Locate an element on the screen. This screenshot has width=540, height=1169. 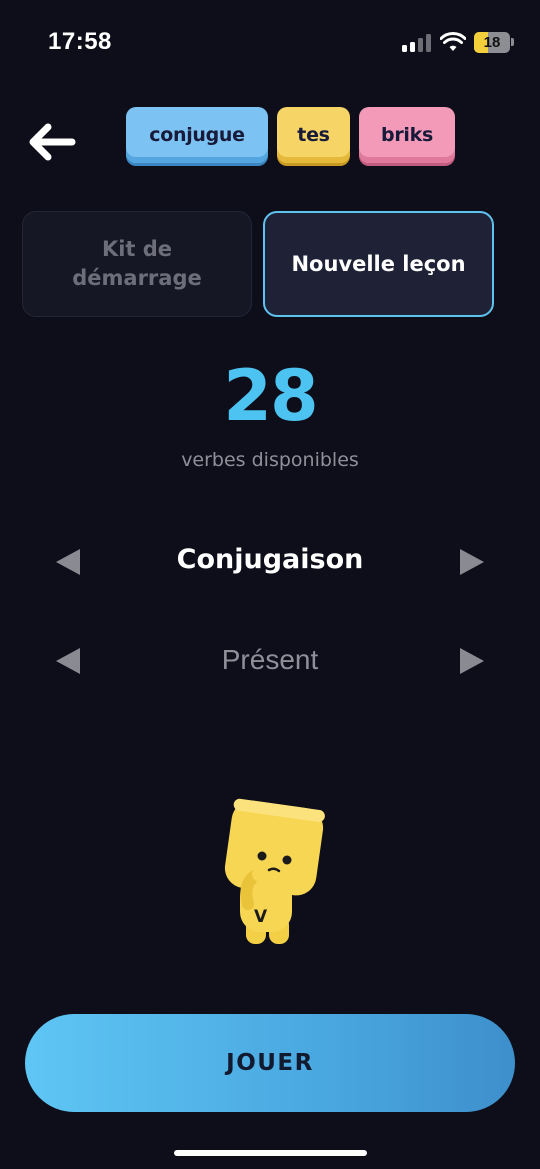
title-word-briks: briks is located at coordinates (407, 135).